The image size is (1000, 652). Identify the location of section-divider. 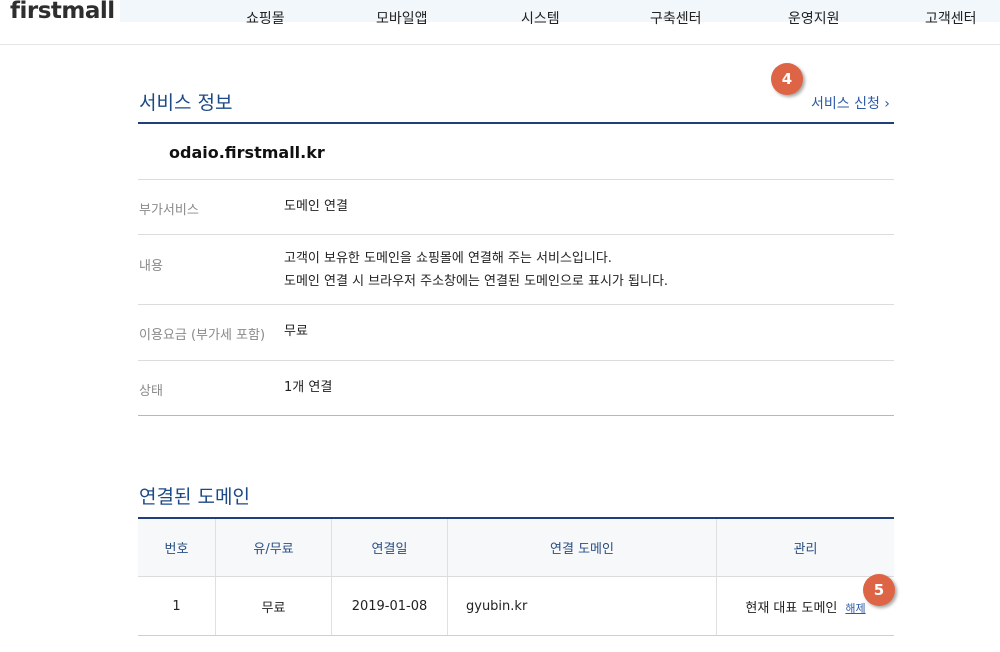
(516, 123).